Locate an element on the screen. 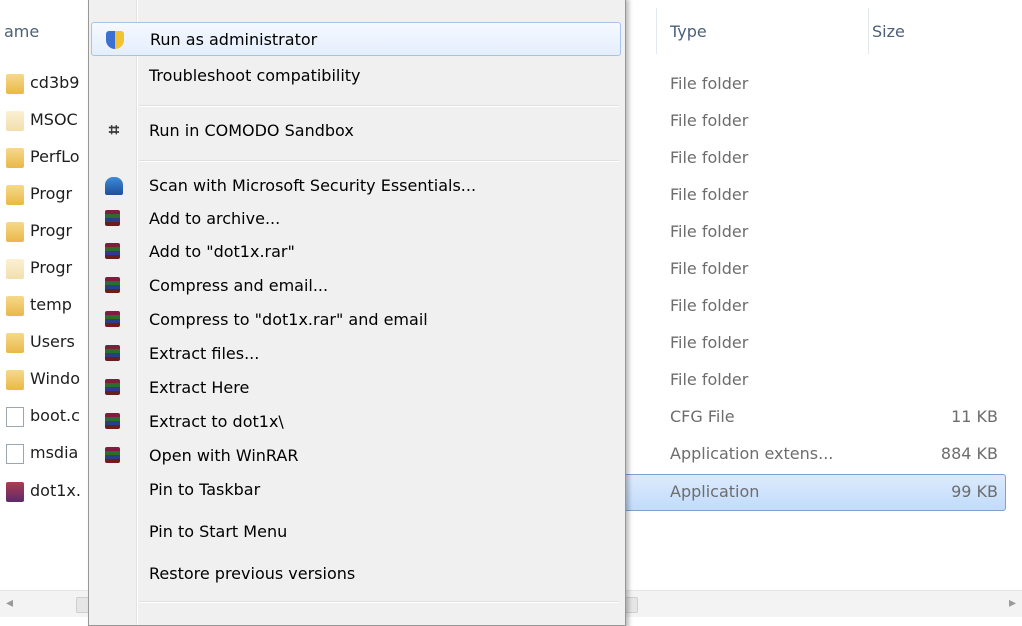 The height and width of the screenshot is (626, 1022). file-type: CFG File is located at coordinates (702, 416).